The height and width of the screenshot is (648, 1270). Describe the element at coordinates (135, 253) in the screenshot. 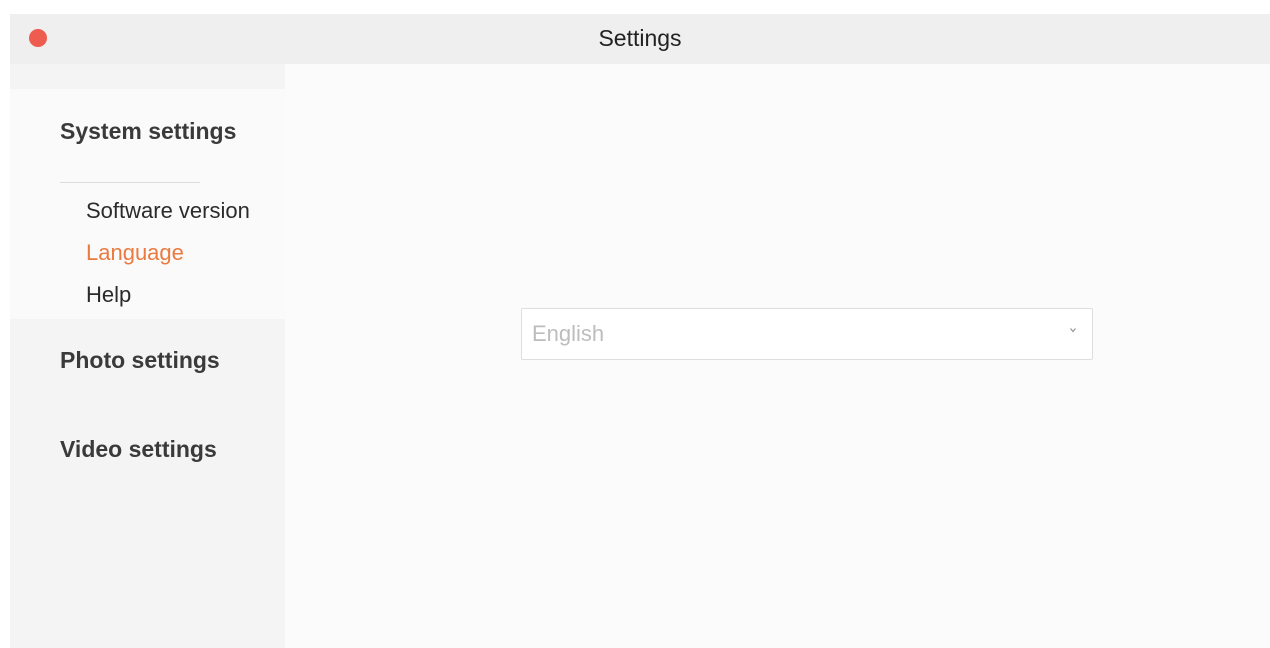

I see `sidebar-item-language: Language` at that location.